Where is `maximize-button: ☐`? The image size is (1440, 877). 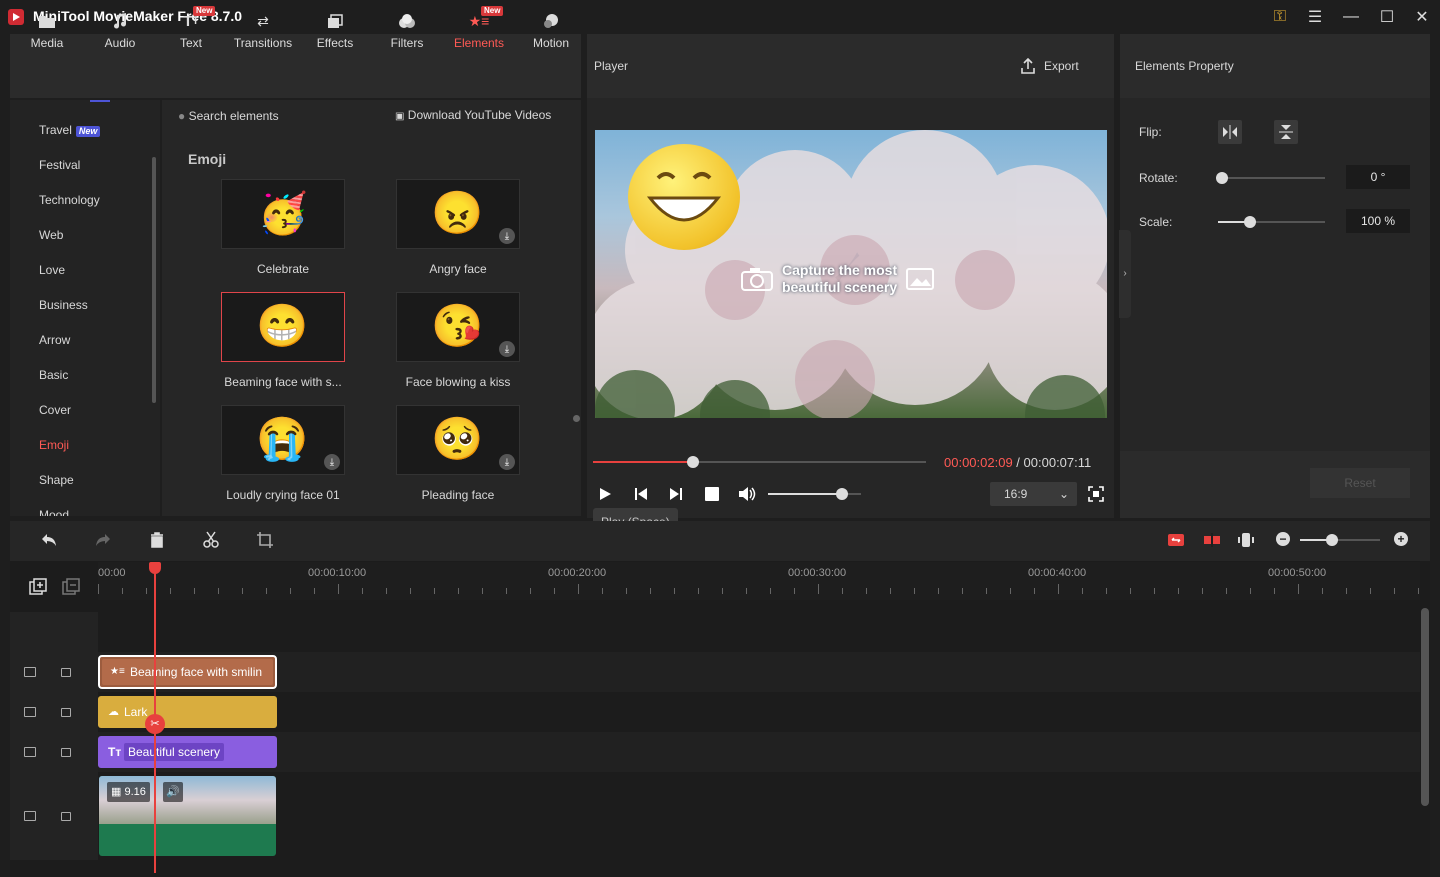 maximize-button: ☐ is located at coordinates (1387, 17).